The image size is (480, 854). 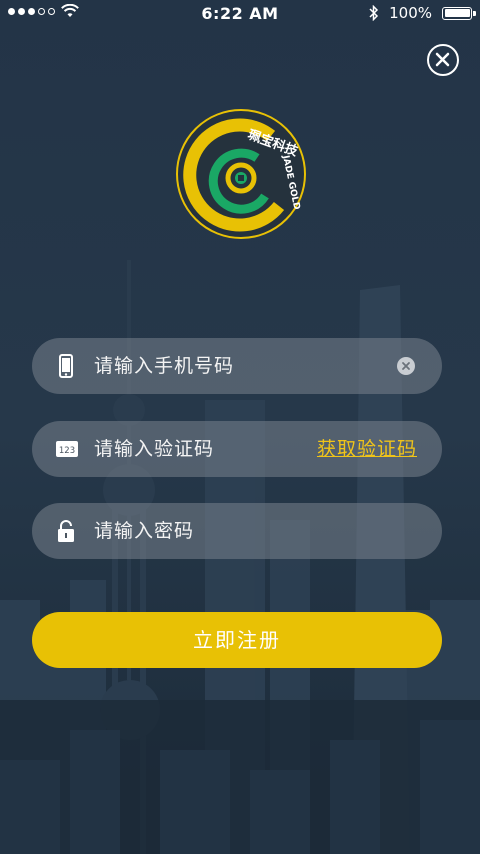 I want to click on password-placeholder: 请输入密码, so click(x=144, y=531).